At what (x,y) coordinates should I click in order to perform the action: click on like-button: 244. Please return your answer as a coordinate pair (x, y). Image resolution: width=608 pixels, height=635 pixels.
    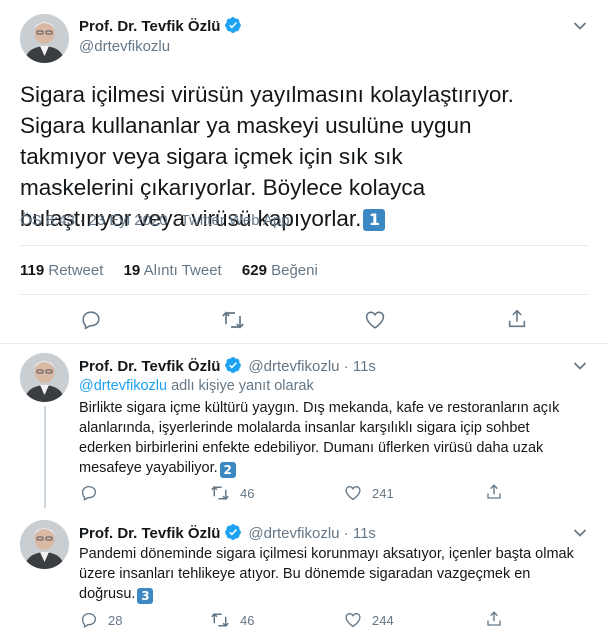
    Looking at the image, I should click on (369, 620).